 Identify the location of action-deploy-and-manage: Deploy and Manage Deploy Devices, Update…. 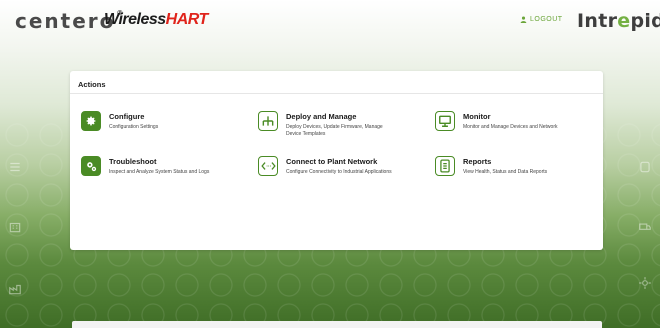
(340, 124).